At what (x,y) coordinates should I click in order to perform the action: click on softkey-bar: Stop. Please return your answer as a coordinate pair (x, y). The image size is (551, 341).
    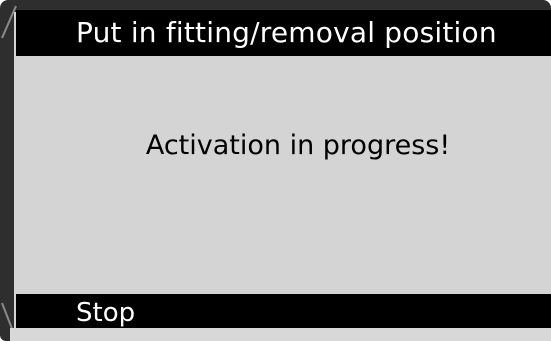
    Looking at the image, I should click on (283, 311).